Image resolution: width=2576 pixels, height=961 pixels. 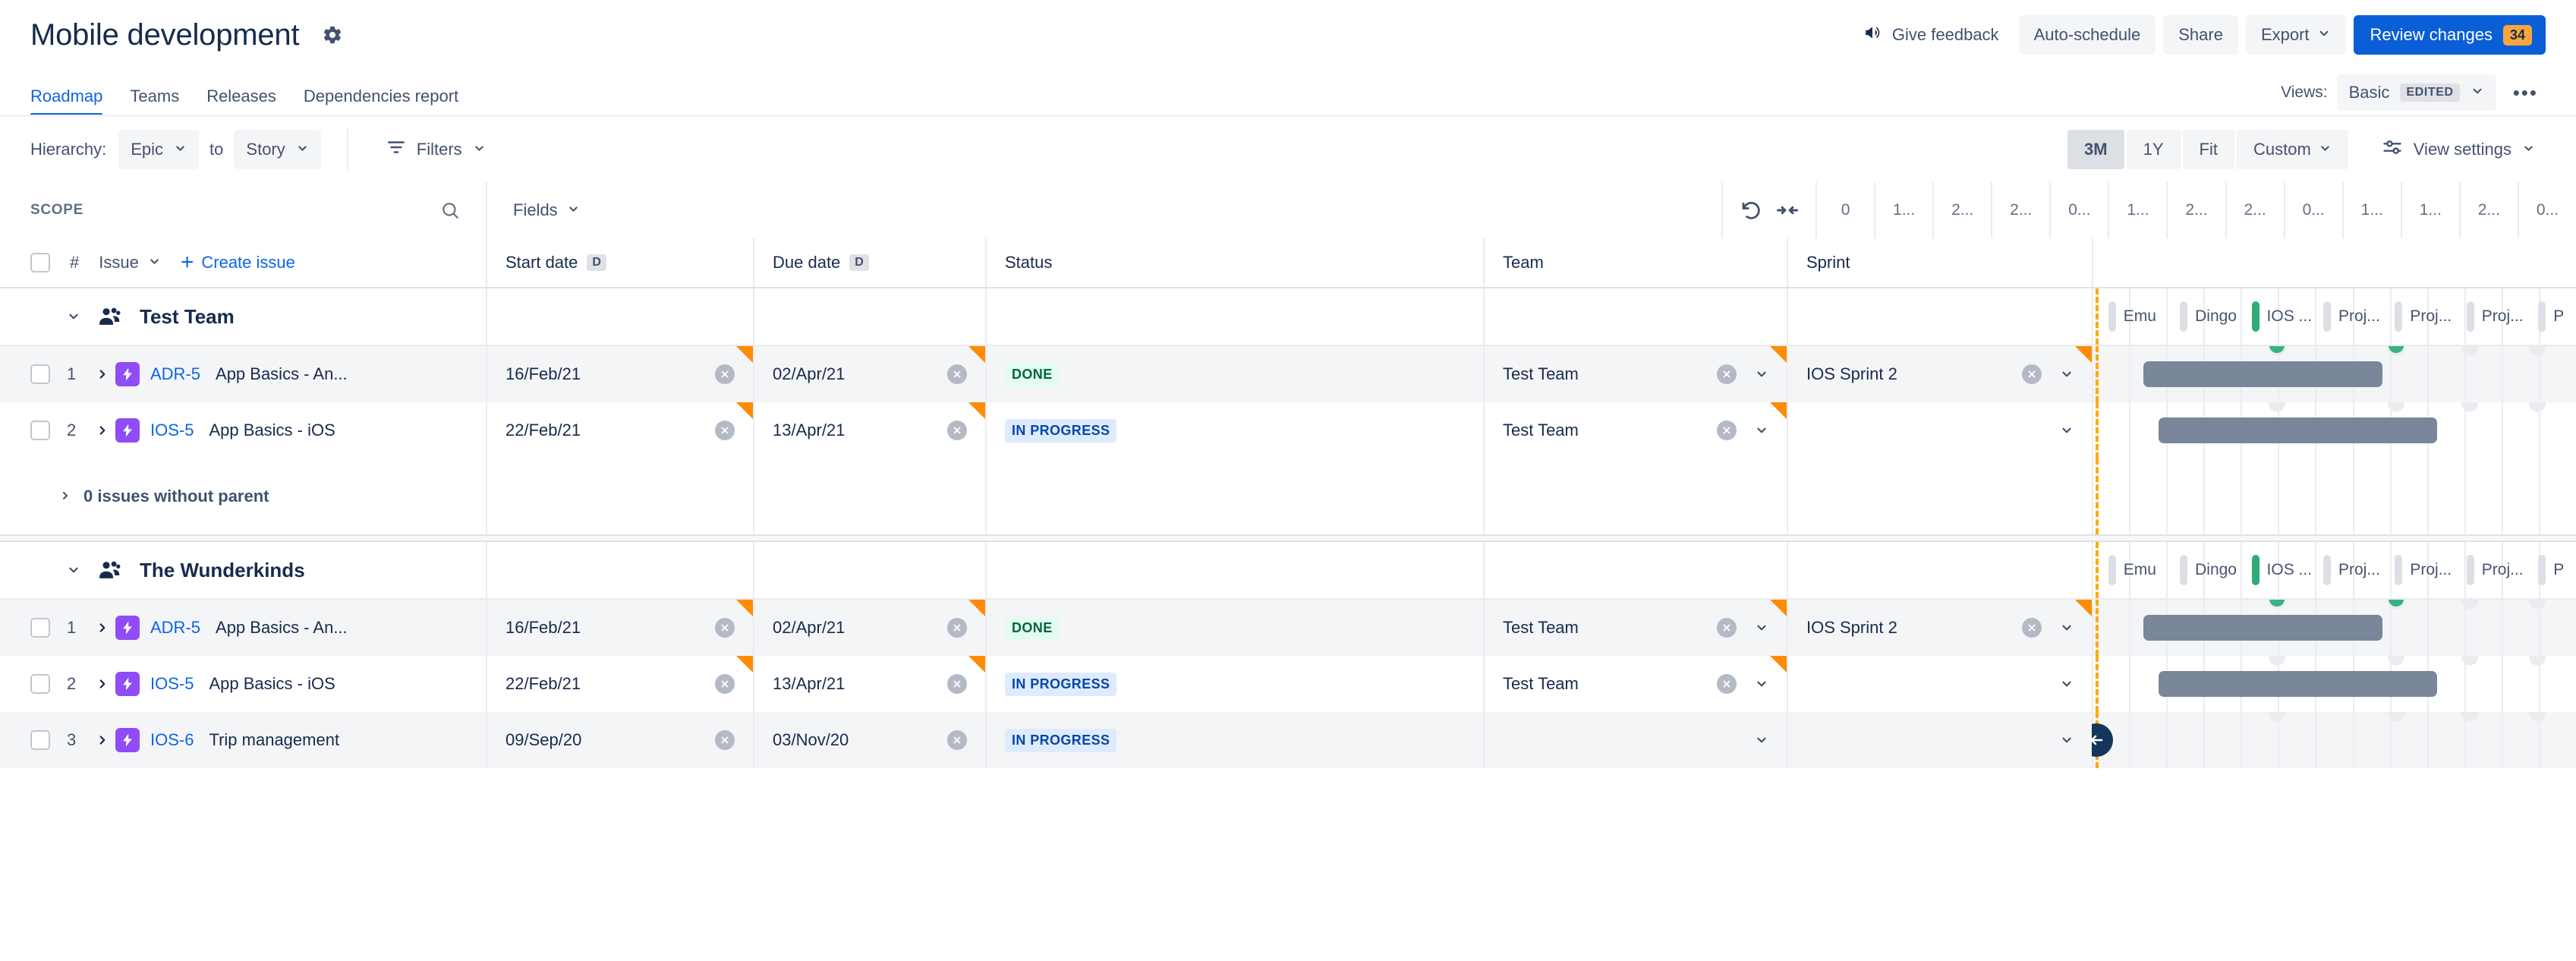 I want to click on give-feedback-button: Give feedback, so click(x=1931, y=35).